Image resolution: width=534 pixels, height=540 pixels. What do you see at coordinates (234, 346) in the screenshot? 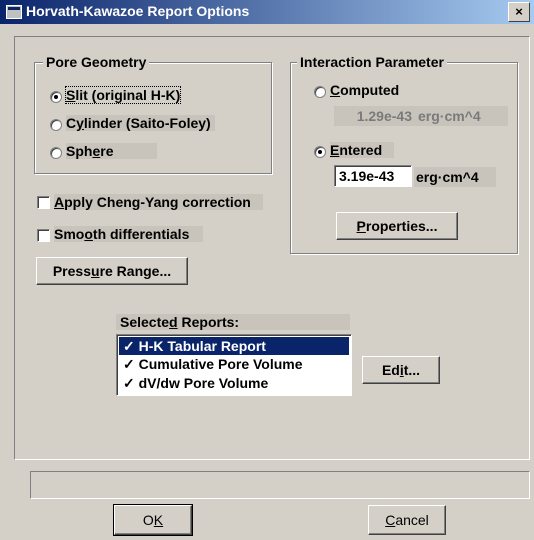
I see `list-item: ✓ H-K Tabular Report` at bounding box center [234, 346].